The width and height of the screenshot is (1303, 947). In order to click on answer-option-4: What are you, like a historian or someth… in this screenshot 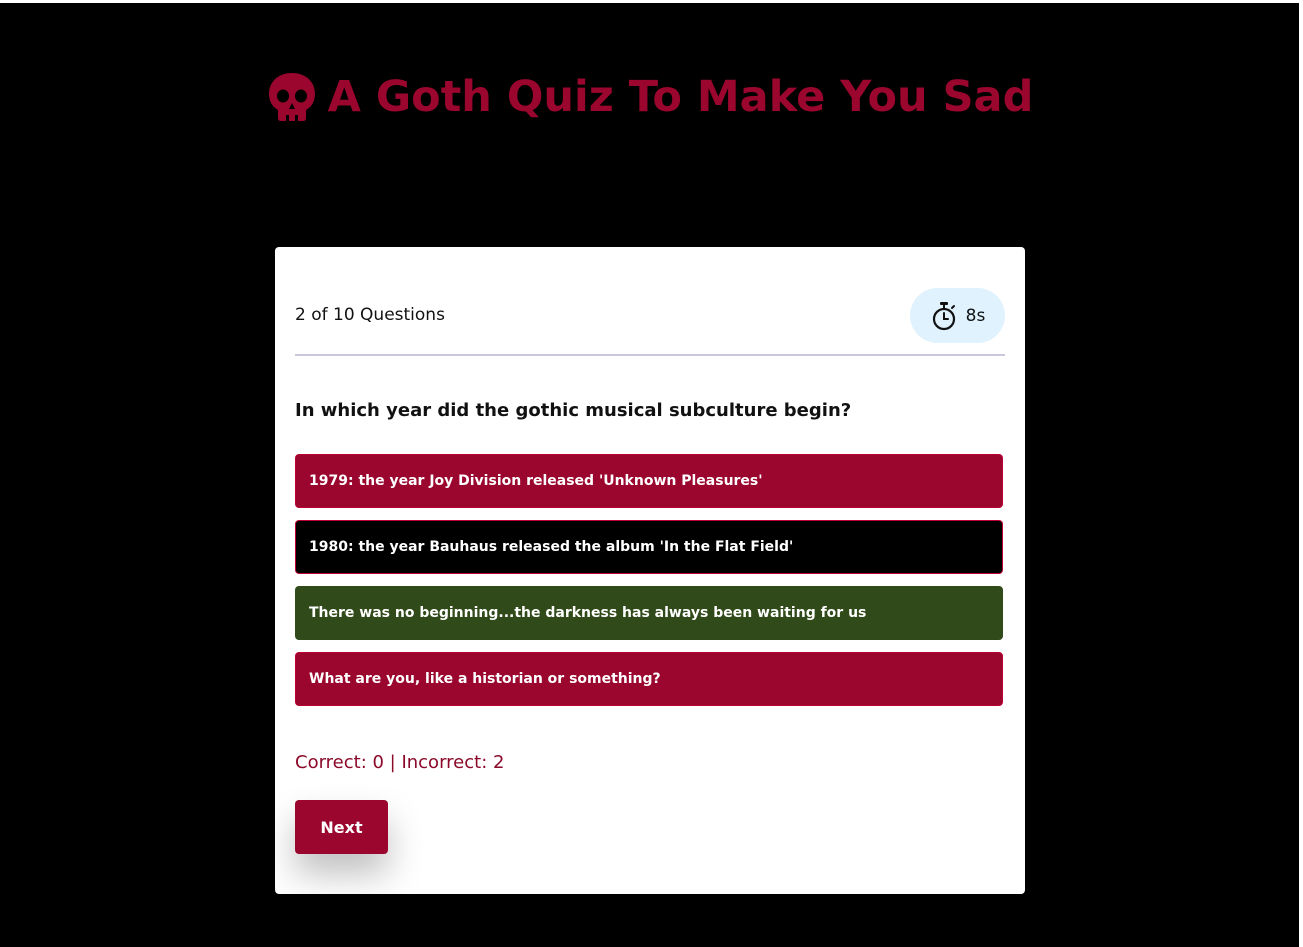, I will do `click(649, 679)`.